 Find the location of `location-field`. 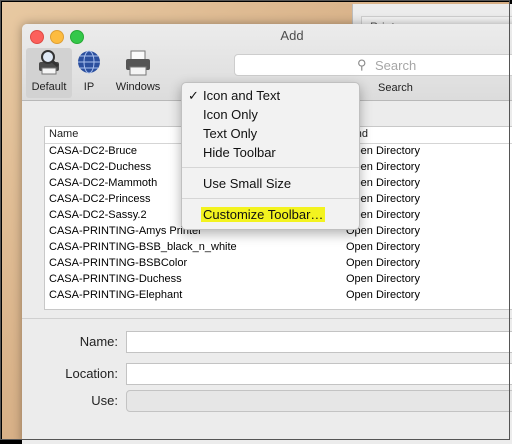

location-field is located at coordinates (319, 374).